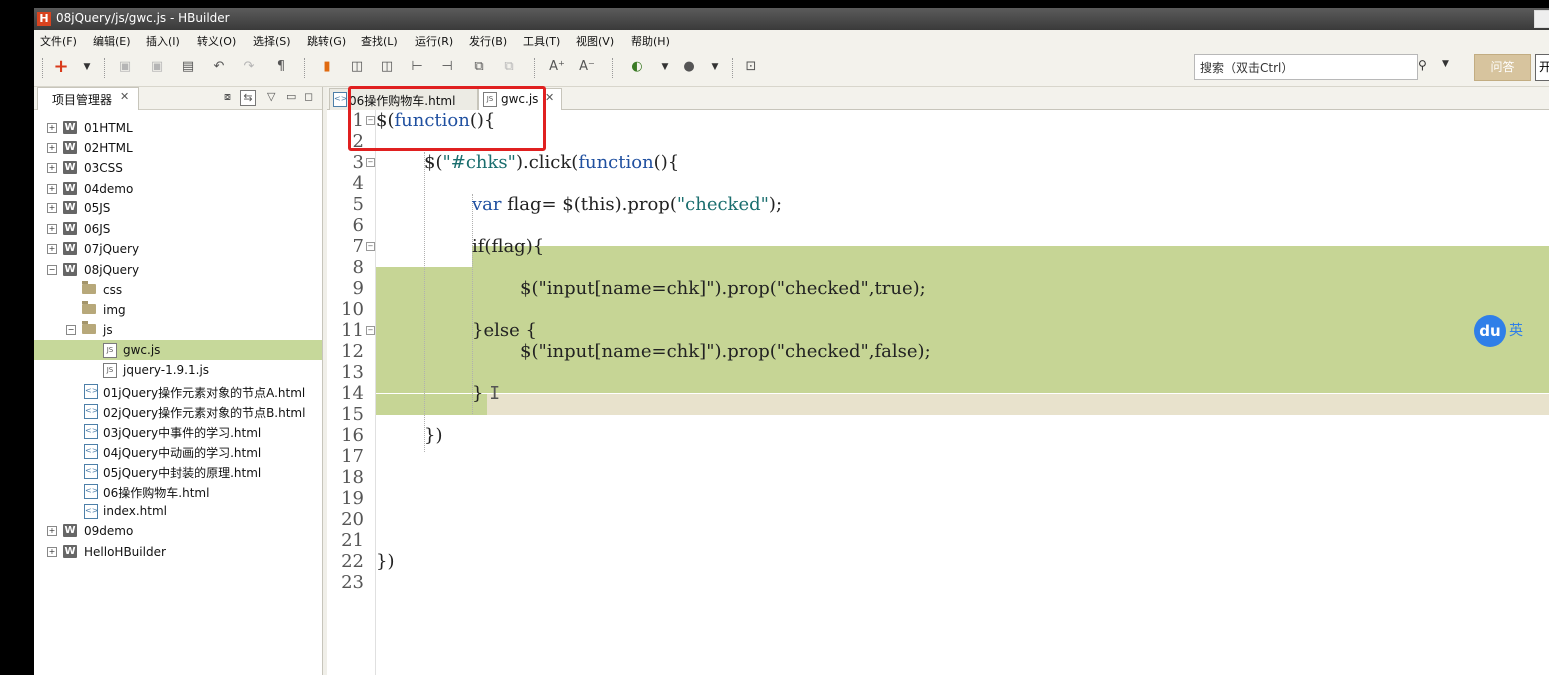 Image resolution: width=1549 pixels, height=675 pixels. What do you see at coordinates (178, 451) in the screenshot?
I see `tree-item-html: <> 04jQuery中动画的学习.html` at bounding box center [178, 451].